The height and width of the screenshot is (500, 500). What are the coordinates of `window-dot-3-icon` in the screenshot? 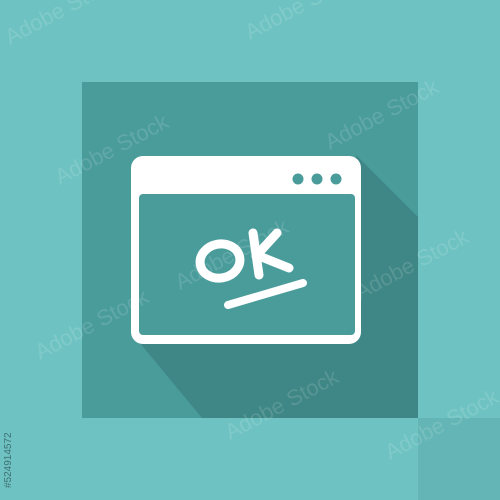 It's located at (336, 179).